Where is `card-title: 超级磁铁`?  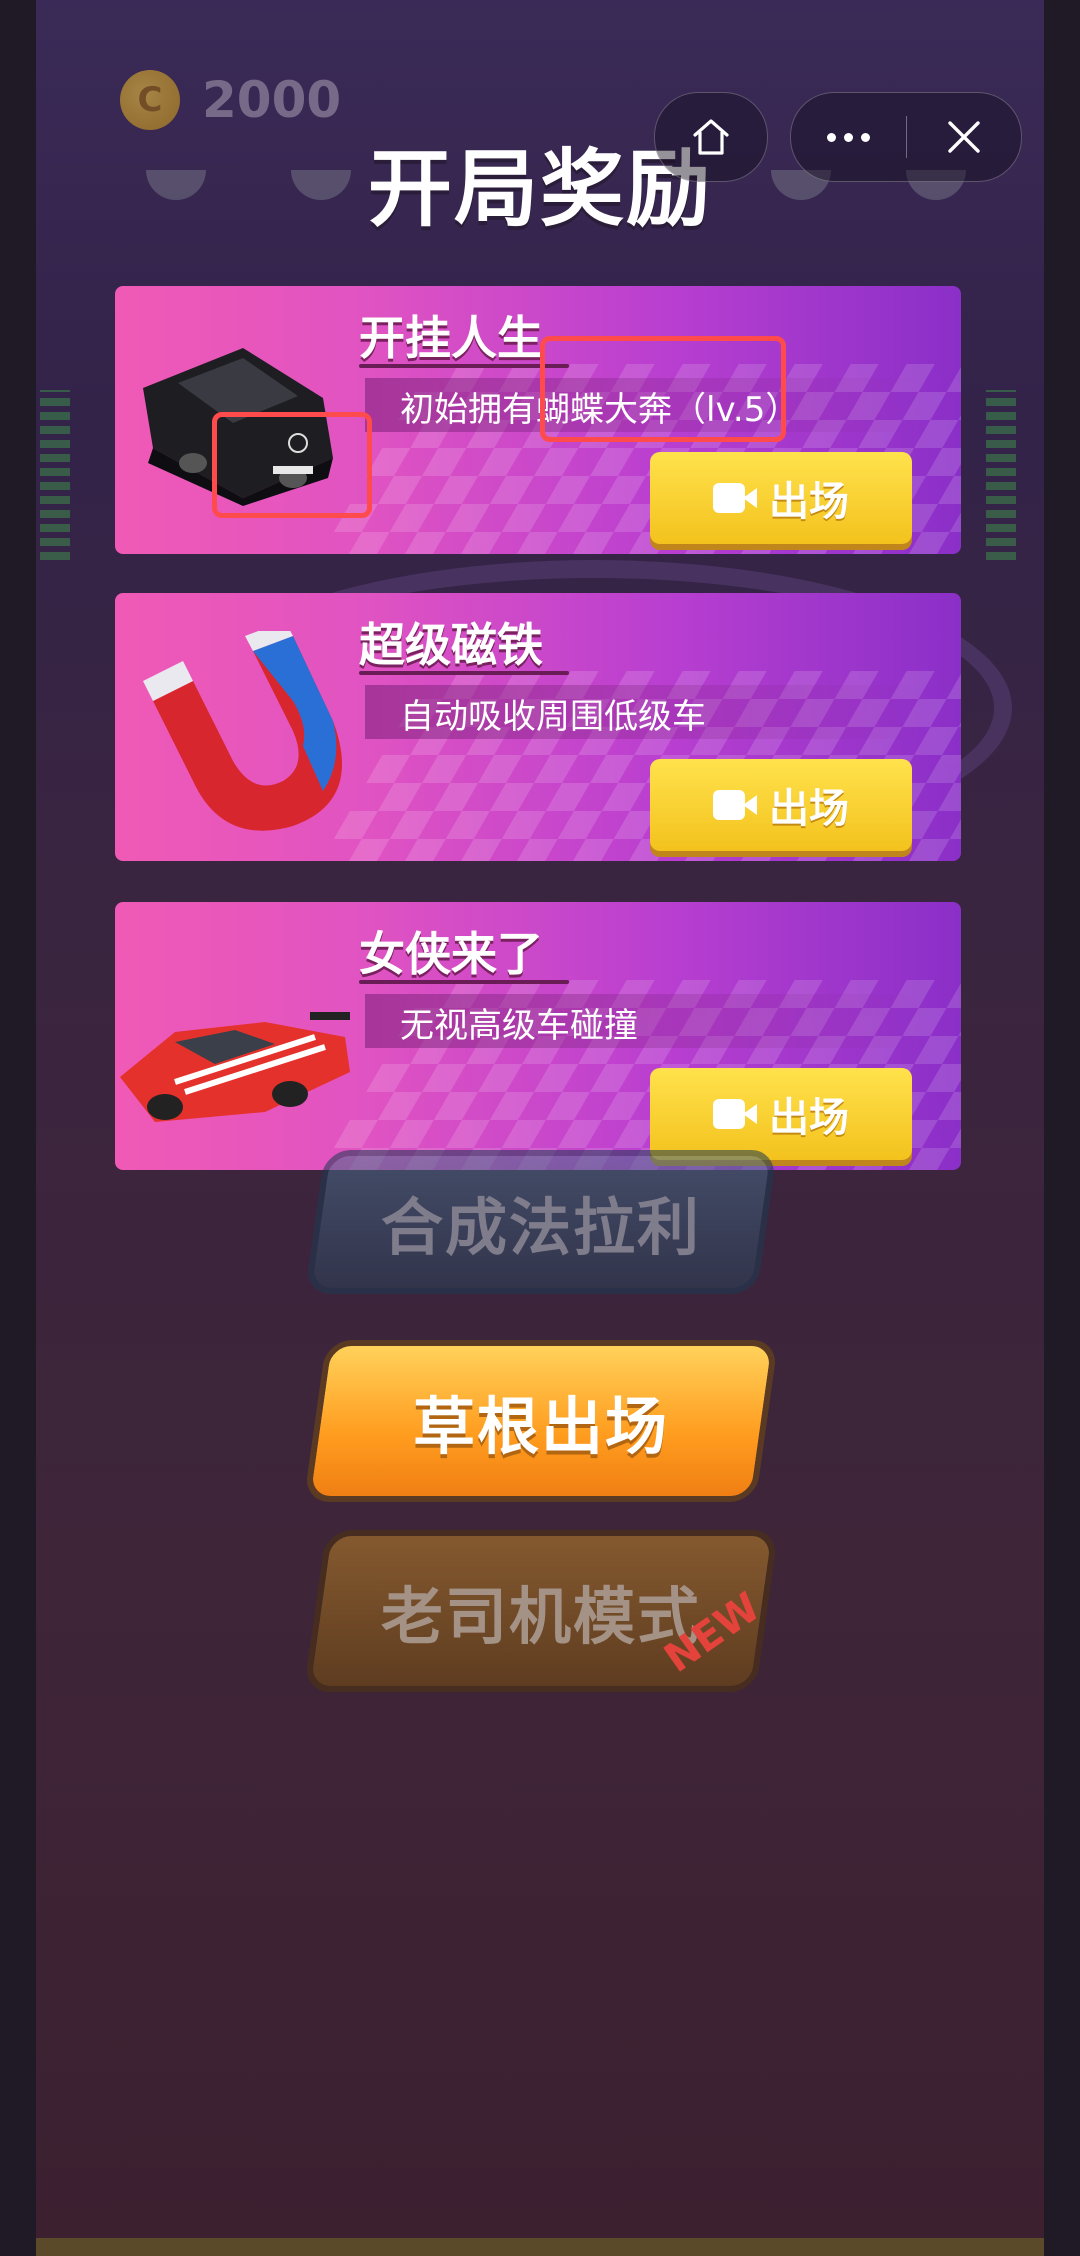 card-title: 超级磁铁 is located at coordinates (451, 645).